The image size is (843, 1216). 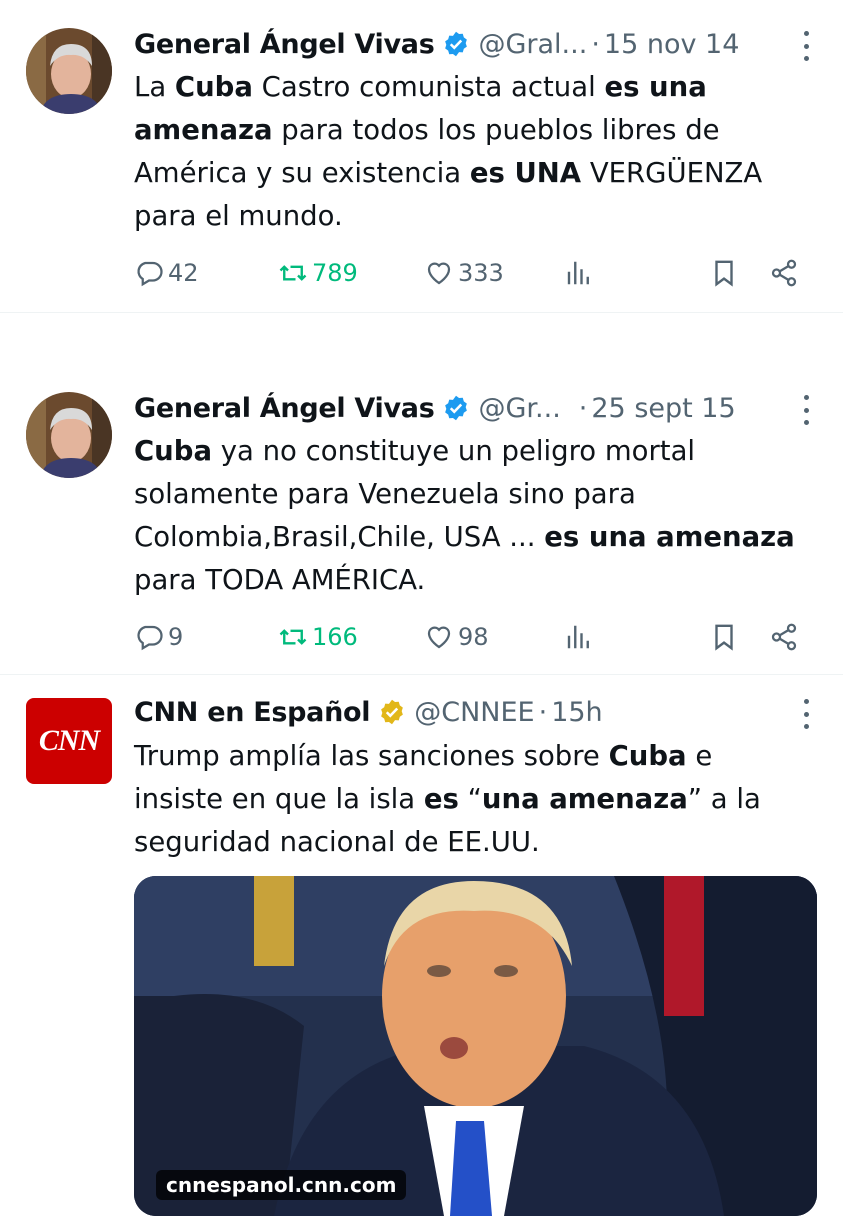 I want to click on tweet-date: 15h, so click(x=576, y=712).